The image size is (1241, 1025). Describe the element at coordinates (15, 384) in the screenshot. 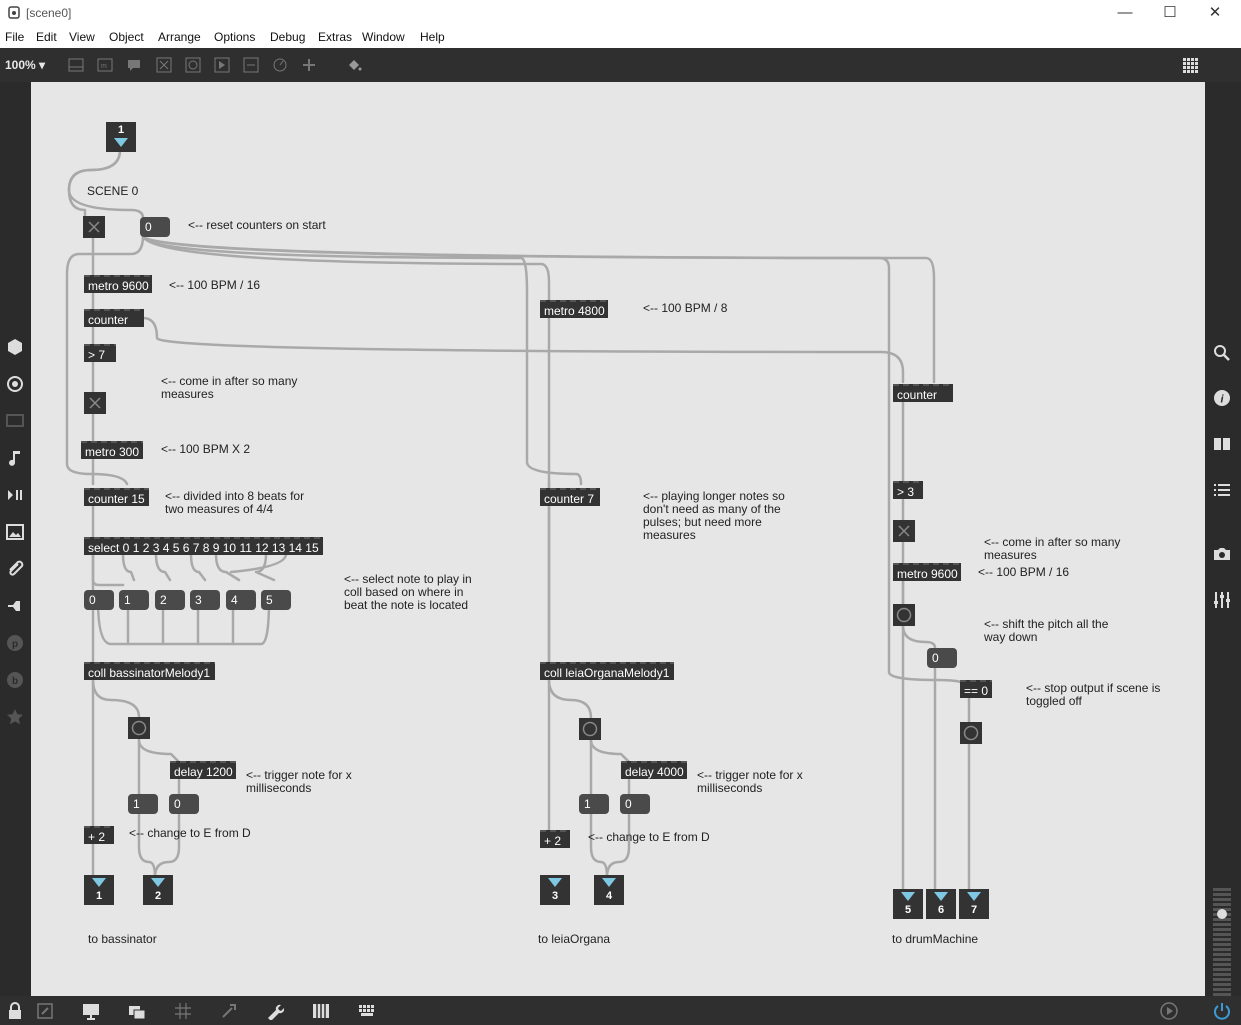

I see `target-icon` at that location.